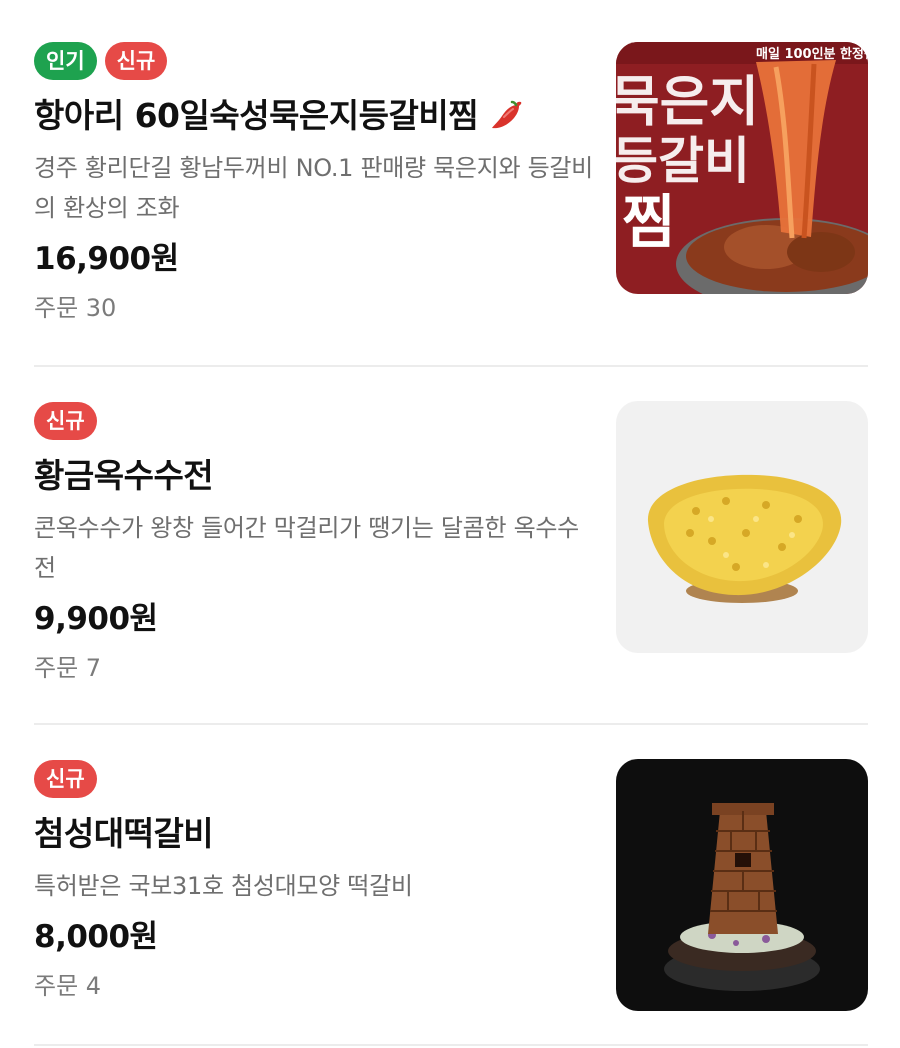 The height and width of the screenshot is (1048, 900). Describe the element at coordinates (313, 188) in the screenshot. I see `menu-item-description: 경주 황리단길 황남두꺼비 NO.1 판매량 묵은지와 등갈비의 환상의 조화` at that location.